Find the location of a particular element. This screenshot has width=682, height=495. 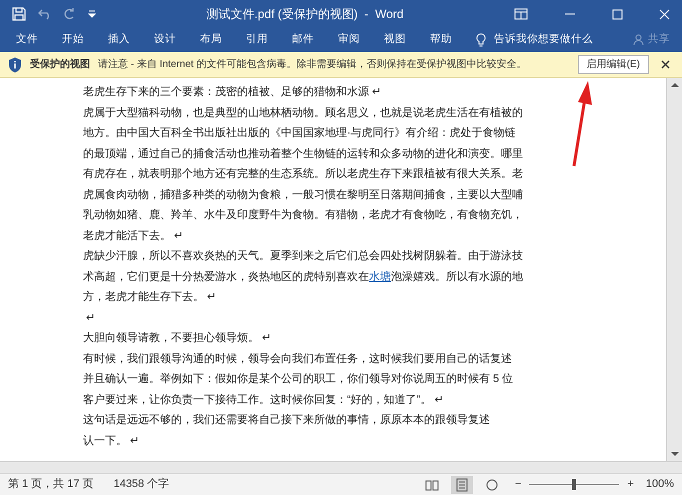

ribbon-tab: 邮件 is located at coordinates (303, 40).